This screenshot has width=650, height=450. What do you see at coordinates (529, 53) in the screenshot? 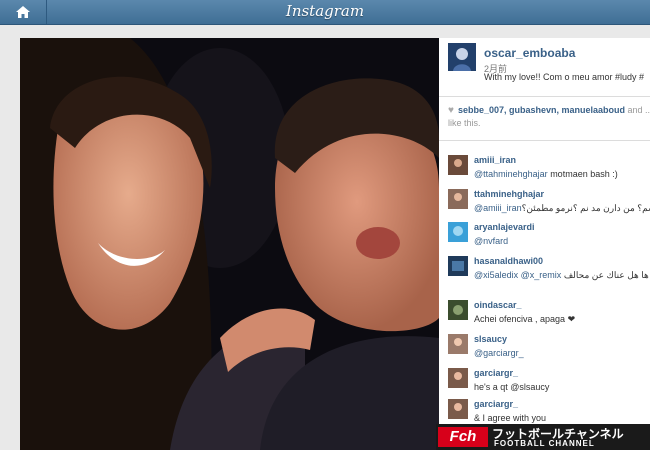
I see `owner-username: oscar_emboaba` at bounding box center [529, 53].